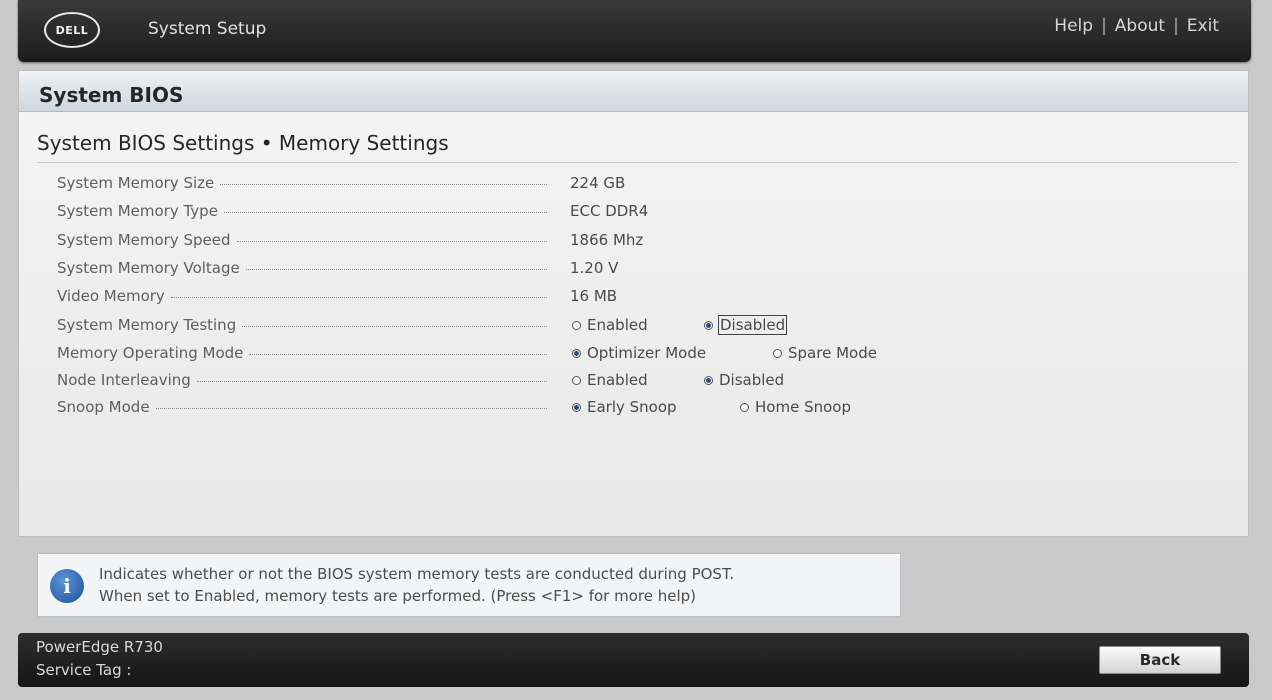 Image resolution: width=1272 pixels, height=700 pixels. I want to click on setting-value: 1866 Mhz, so click(607, 240).